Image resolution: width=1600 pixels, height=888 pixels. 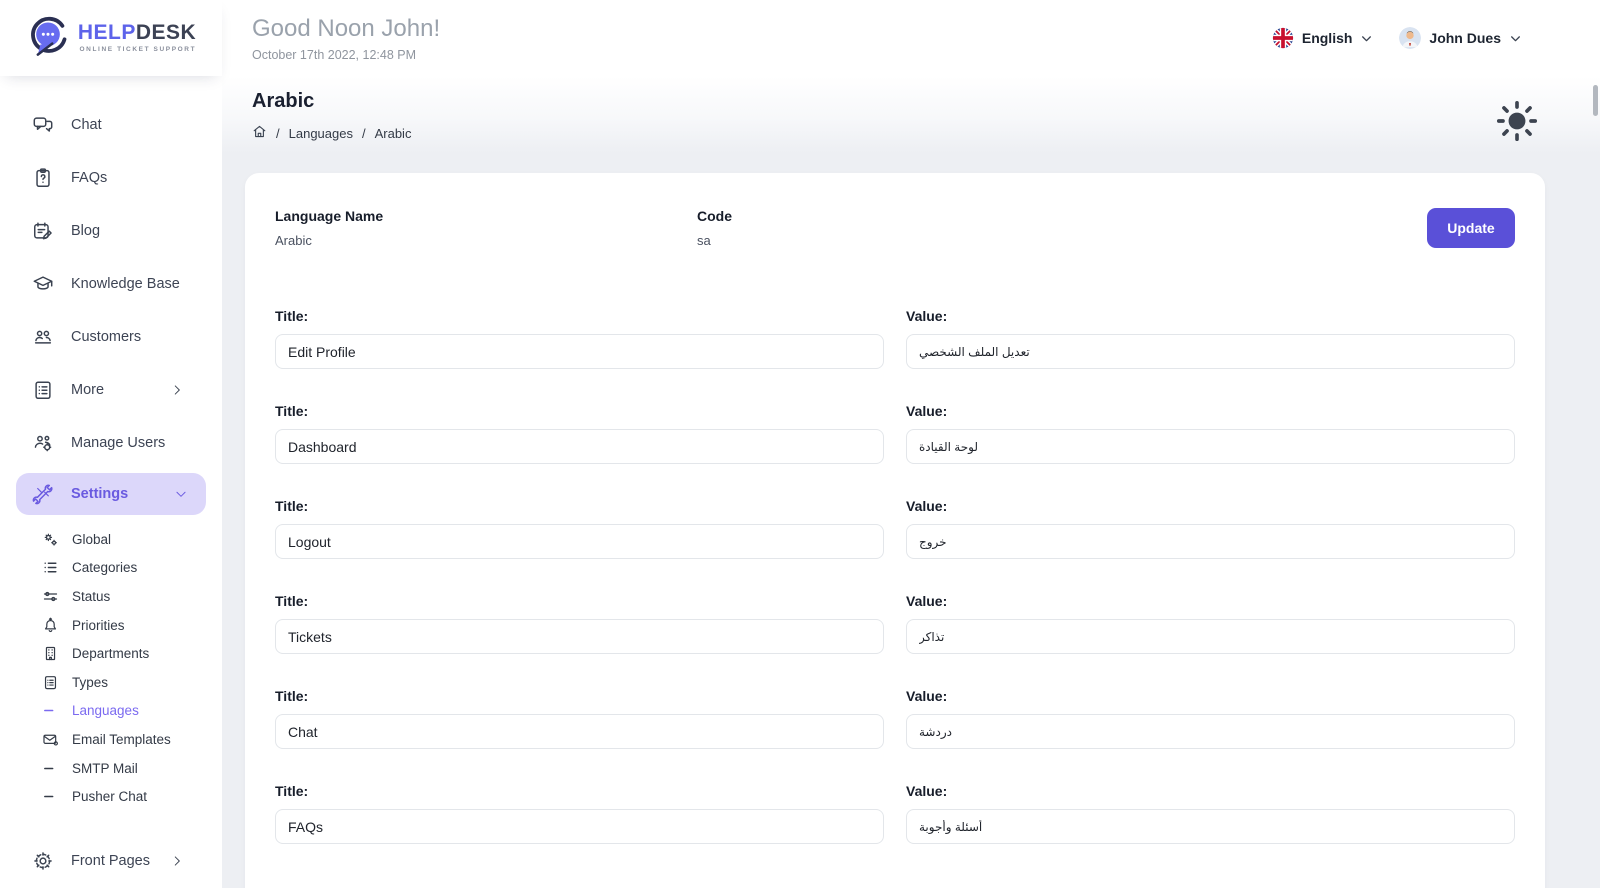 What do you see at coordinates (89, 177) in the screenshot?
I see `sidebar-item-label: FAQs` at bounding box center [89, 177].